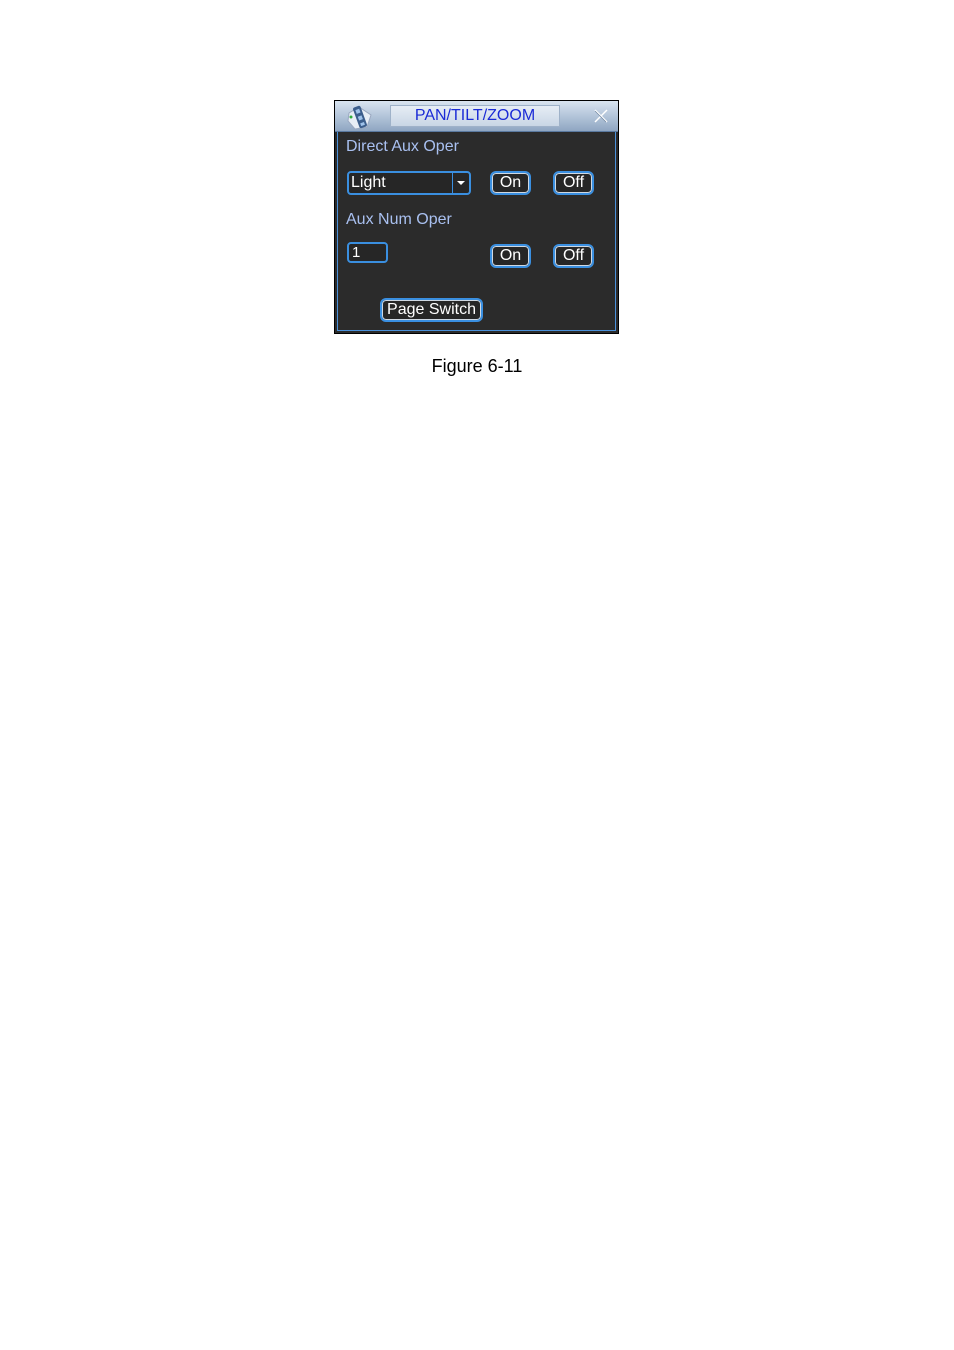 This screenshot has width=954, height=1350. I want to click on direct-aux-oper-label: Direct Aux Oper, so click(402, 146).